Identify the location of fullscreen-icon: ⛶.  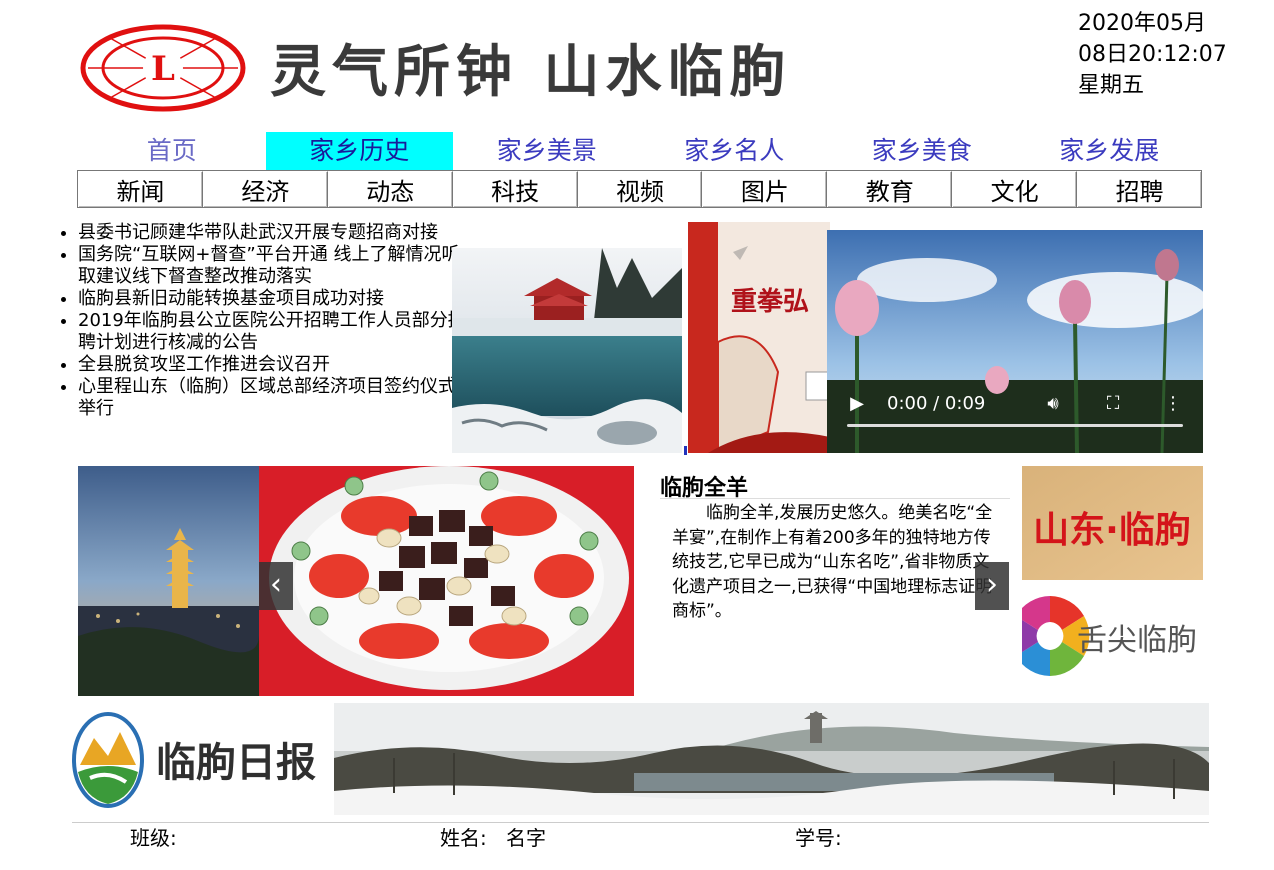
(1113, 403).